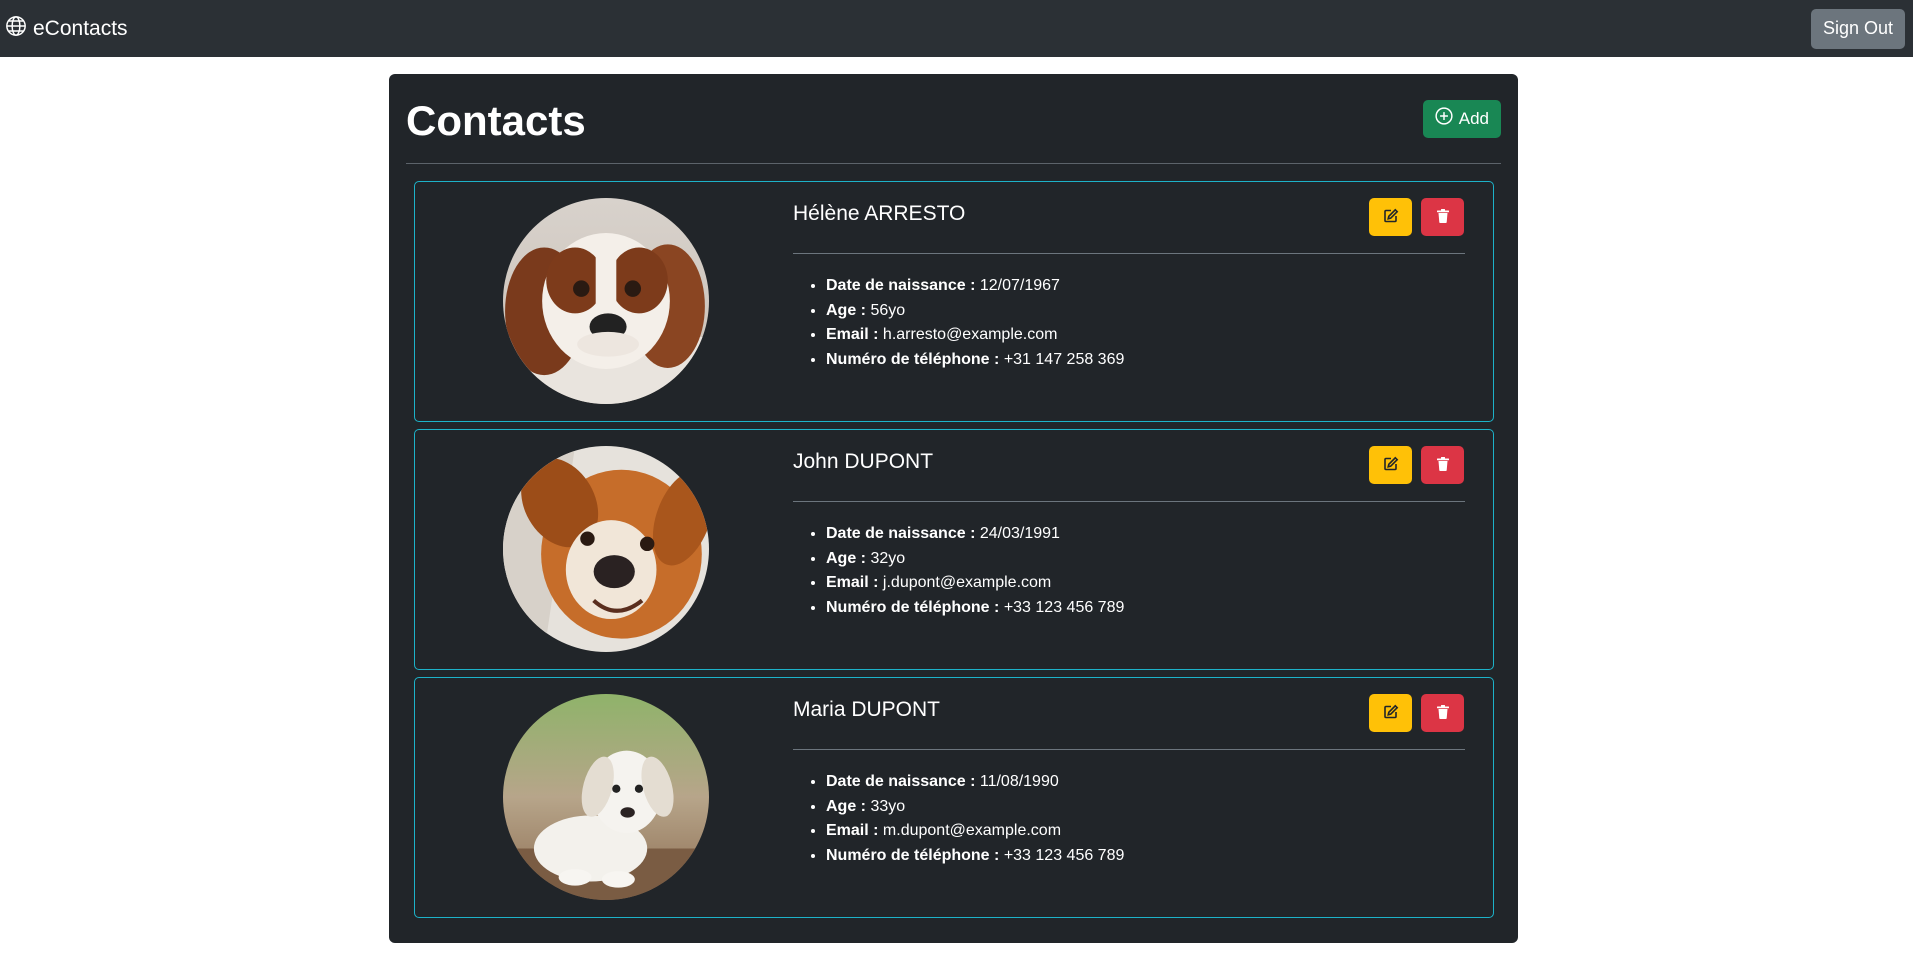 The image size is (1913, 958). What do you see at coordinates (1444, 118) in the screenshot?
I see `plus-circle-icon` at bounding box center [1444, 118].